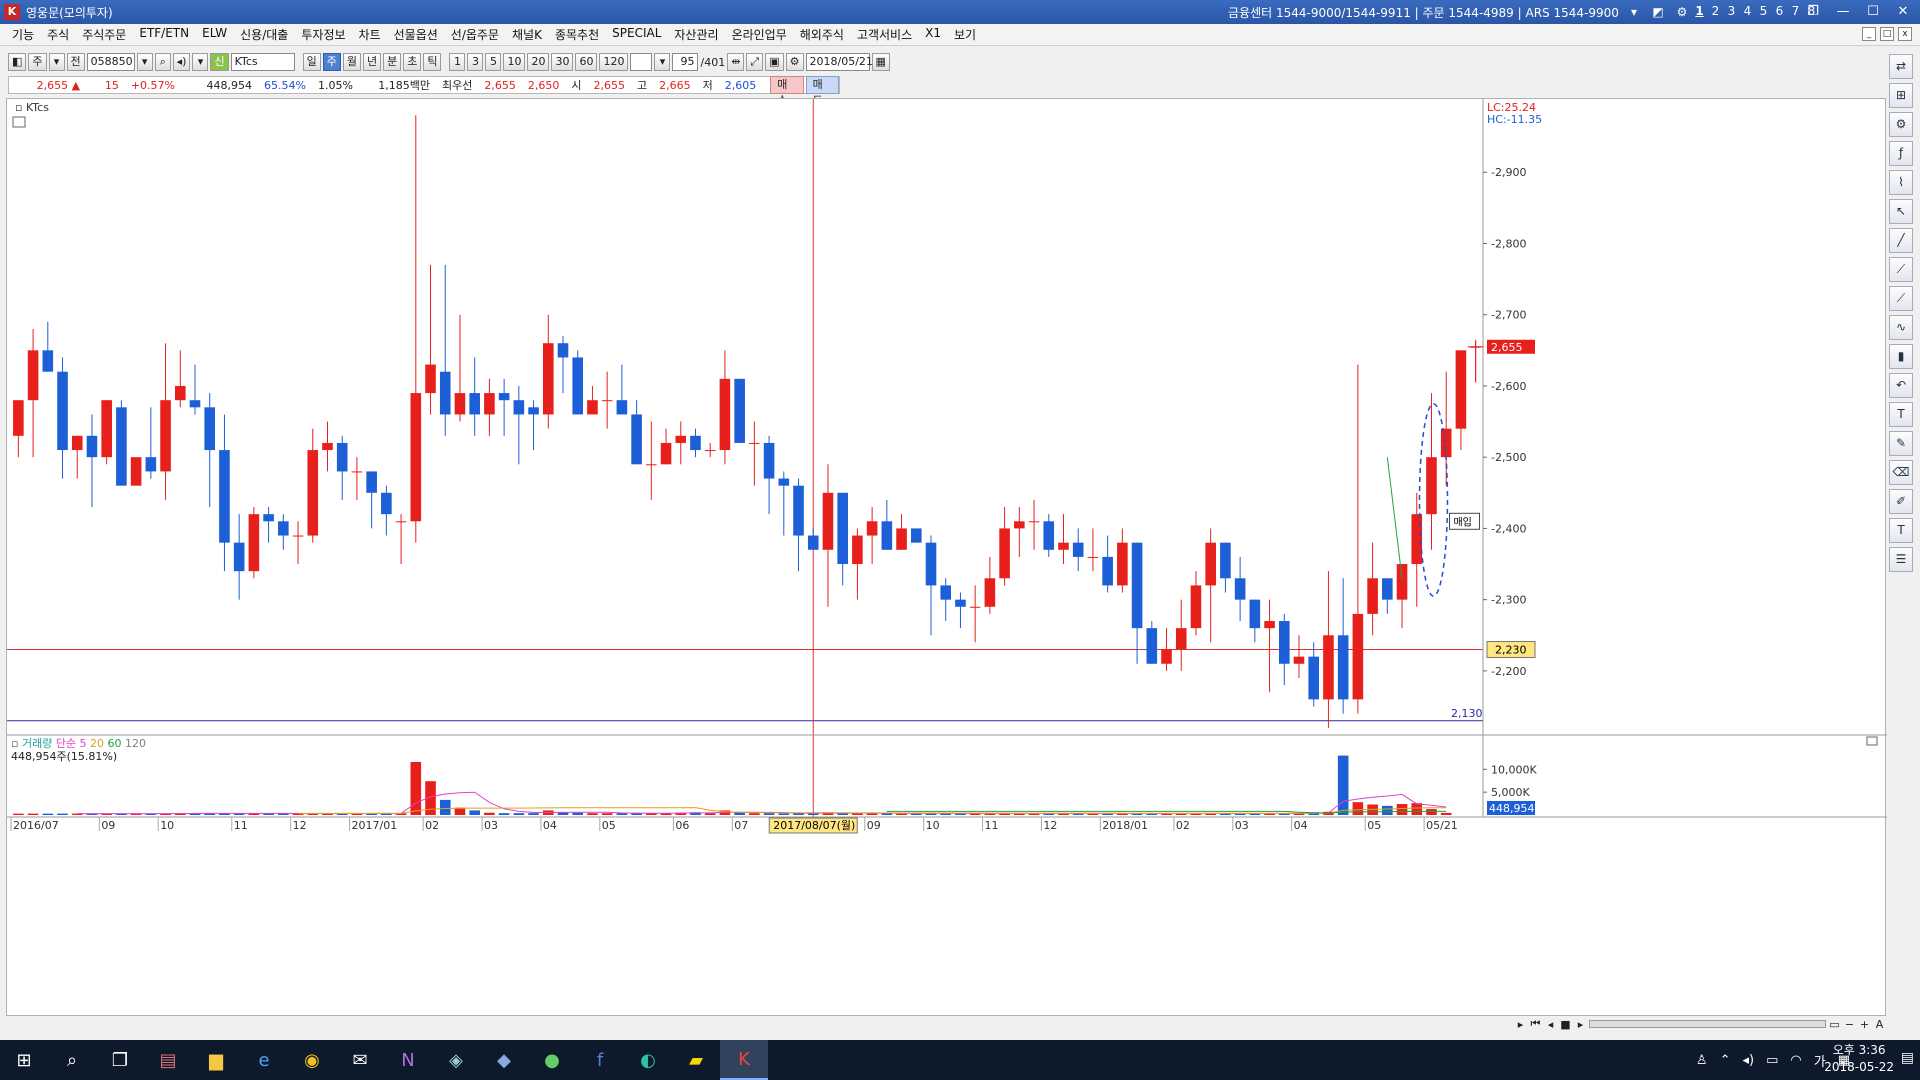  Describe the element at coordinates (514, 62) in the screenshot. I see `interval-button: 10` at that location.